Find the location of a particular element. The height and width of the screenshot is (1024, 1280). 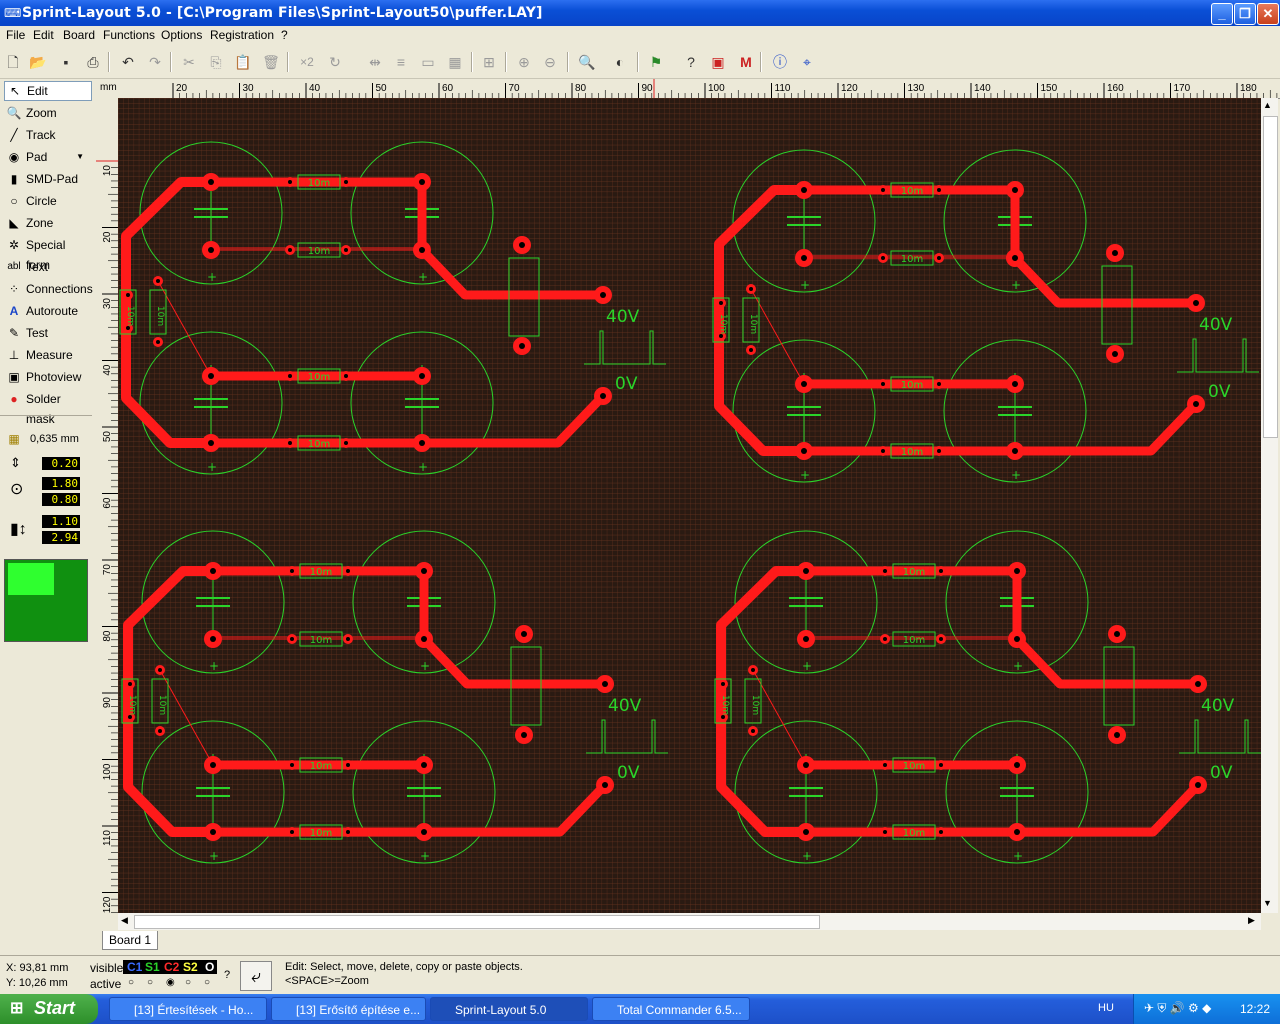

scroll-up-icon: ▲ is located at coordinates (1267, 105).